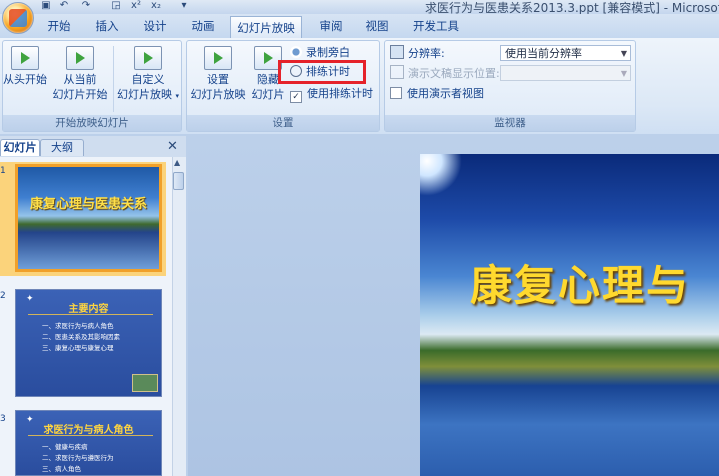  Describe the element at coordinates (86, 6) in the screenshot. I see `redo-icon: ↷` at that location.